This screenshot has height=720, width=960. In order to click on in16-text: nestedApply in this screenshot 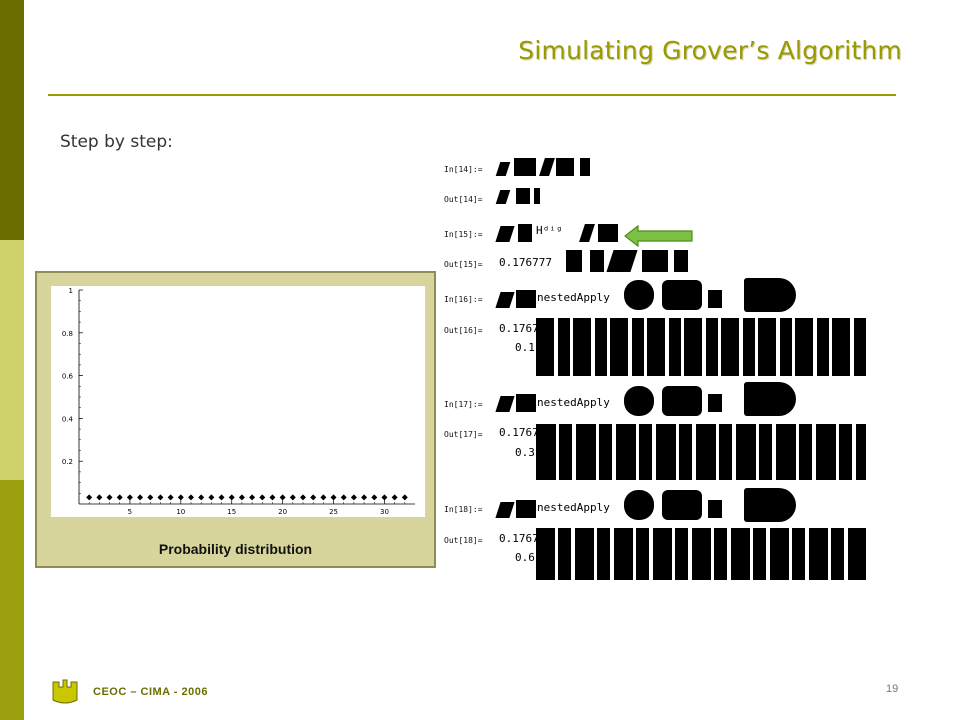, I will do `click(573, 297)`.